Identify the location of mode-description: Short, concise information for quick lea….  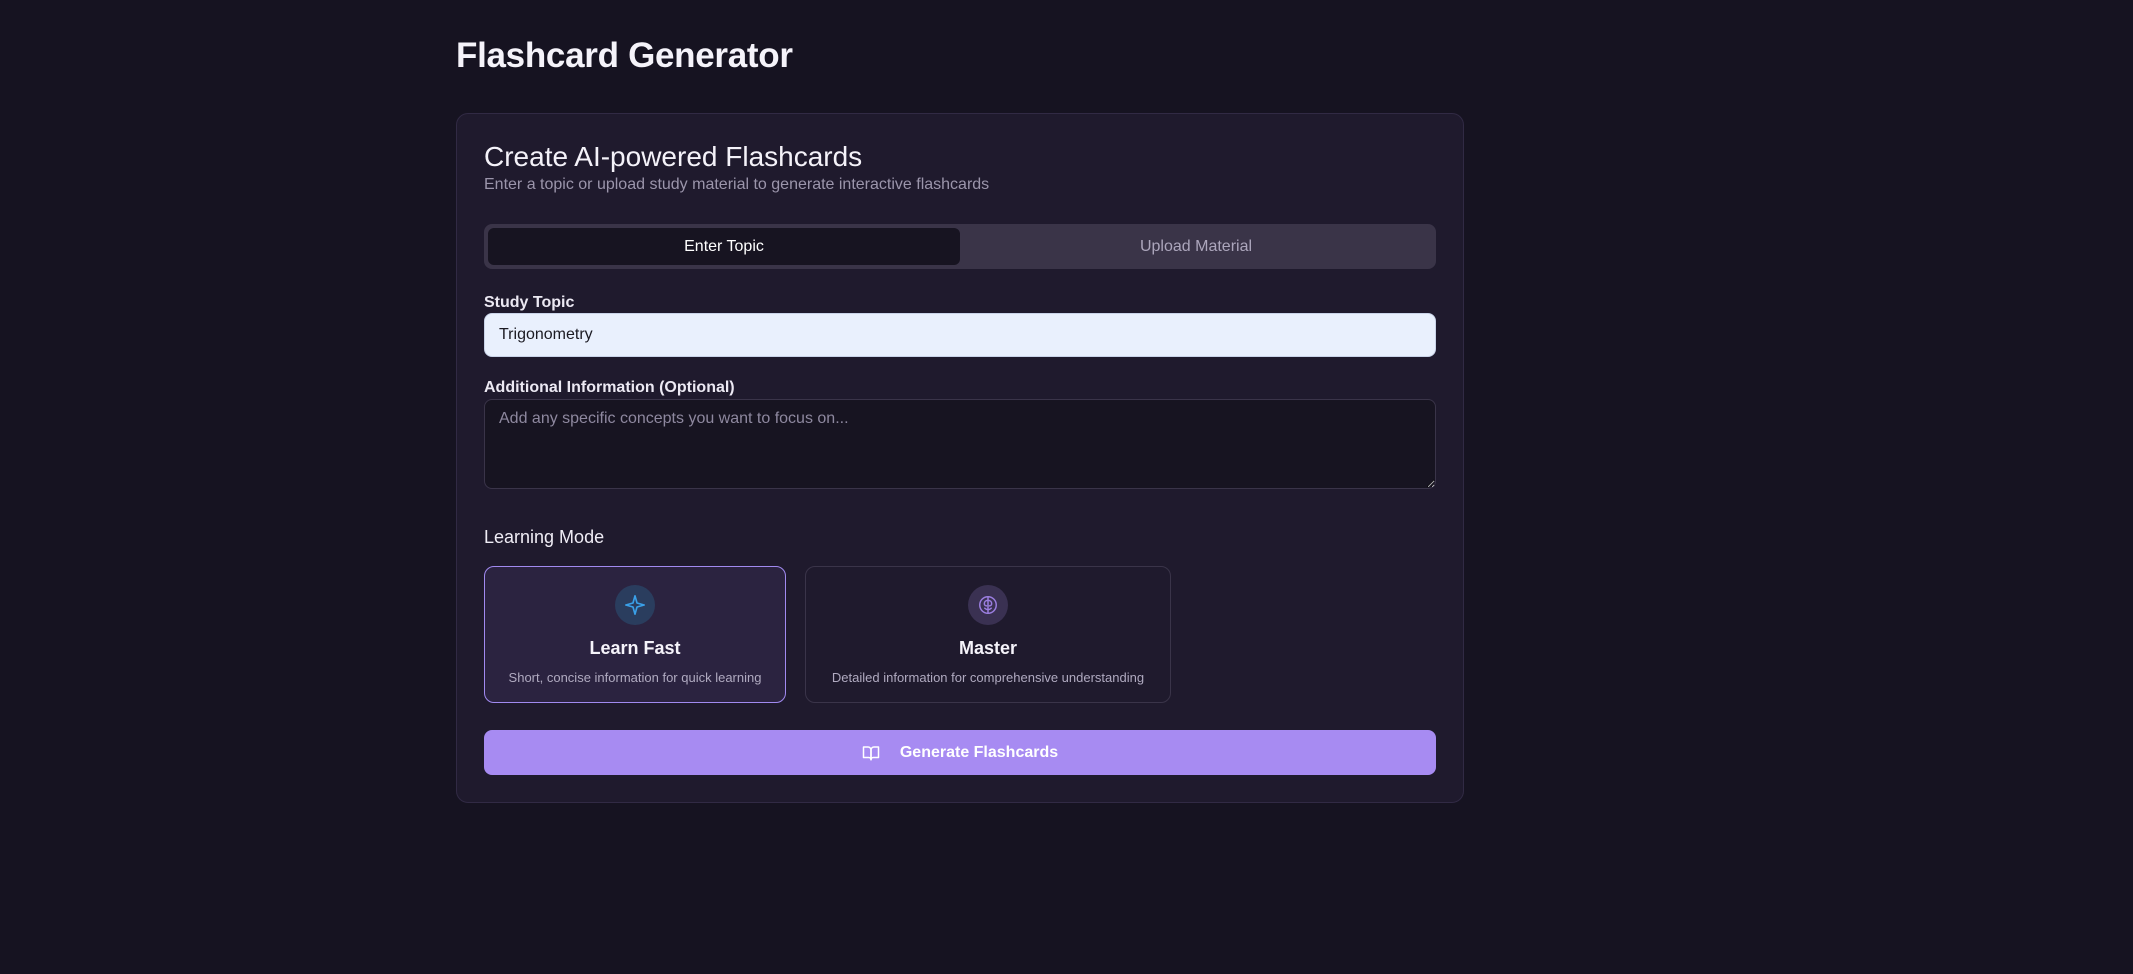
(635, 677).